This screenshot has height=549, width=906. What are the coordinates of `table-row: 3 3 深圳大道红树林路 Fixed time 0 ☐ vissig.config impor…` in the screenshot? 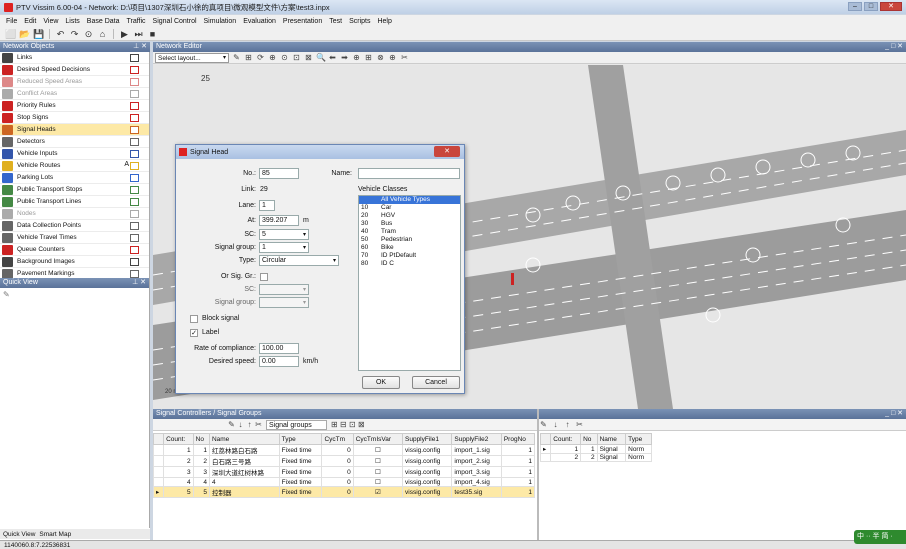 It's located at (344, 472).